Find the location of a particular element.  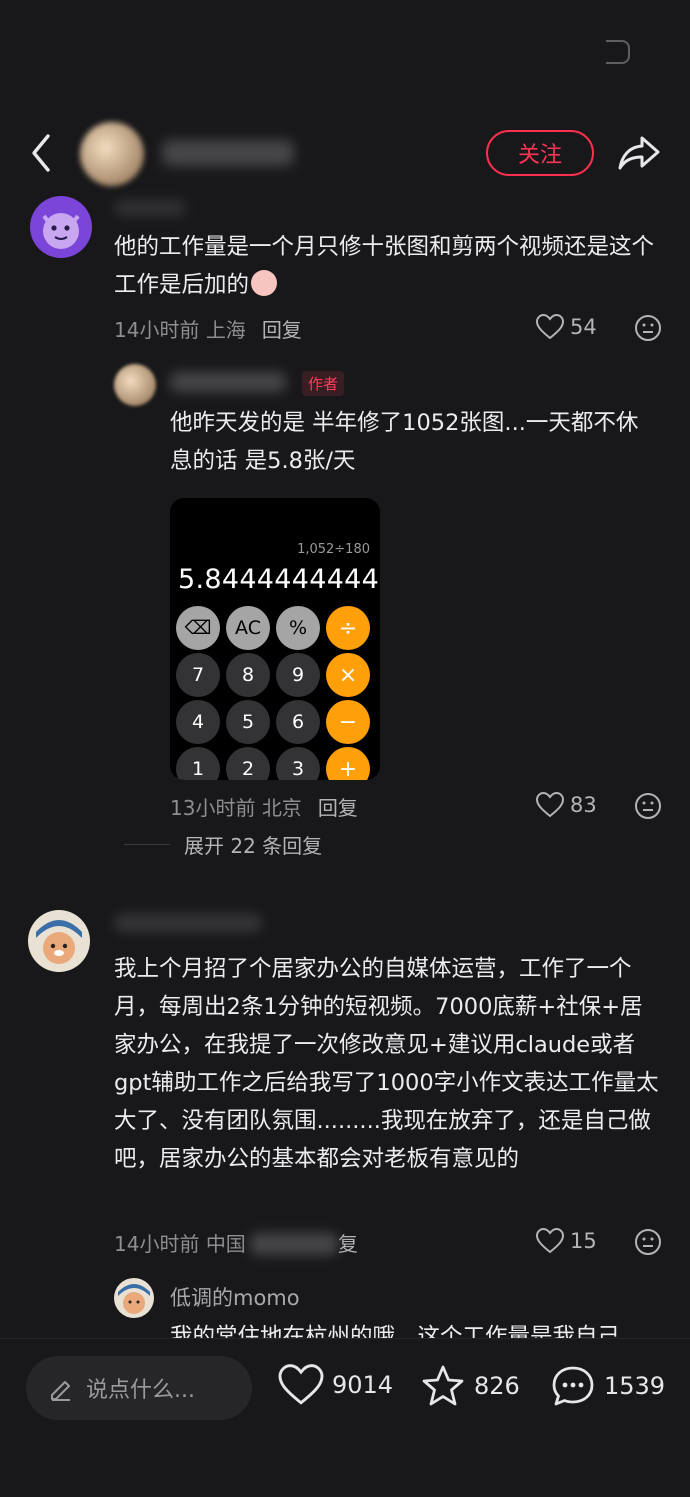

like-count: 83 is located at coordinates (583, 805).